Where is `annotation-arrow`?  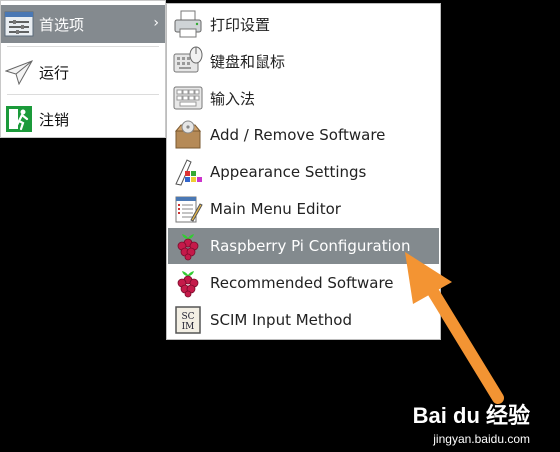
annotation-arrow is located at coordinates (454, 328).